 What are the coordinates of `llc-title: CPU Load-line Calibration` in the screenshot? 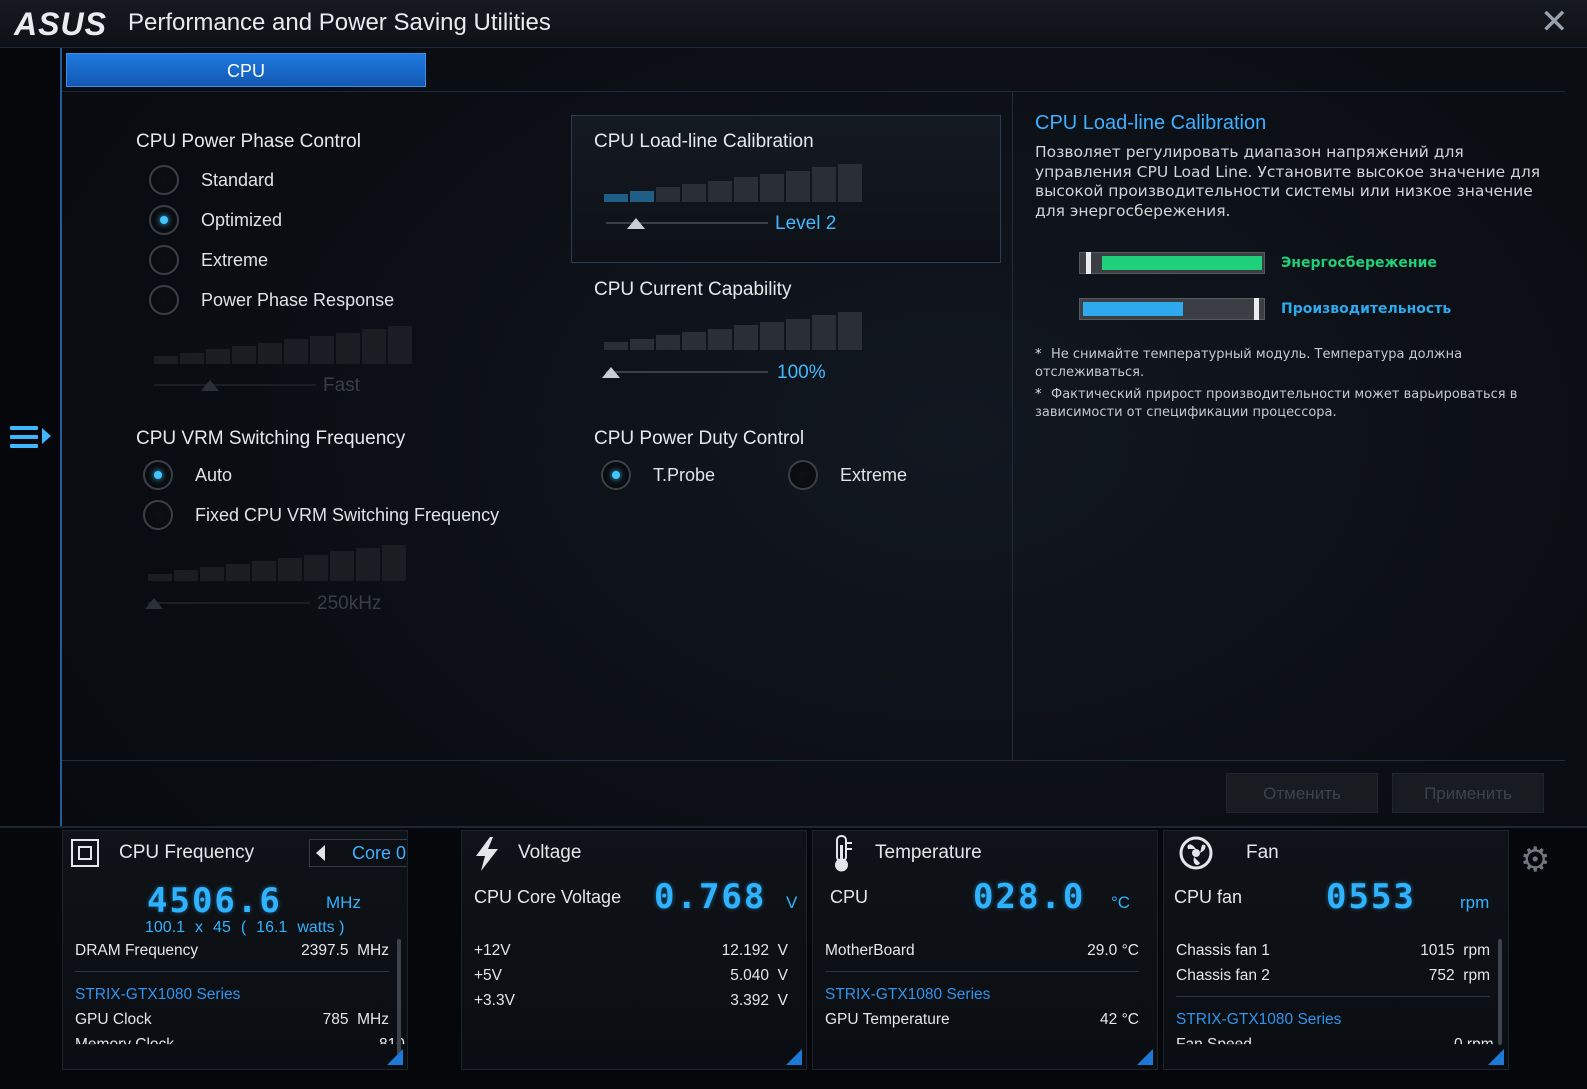 It's located at (704, 141).